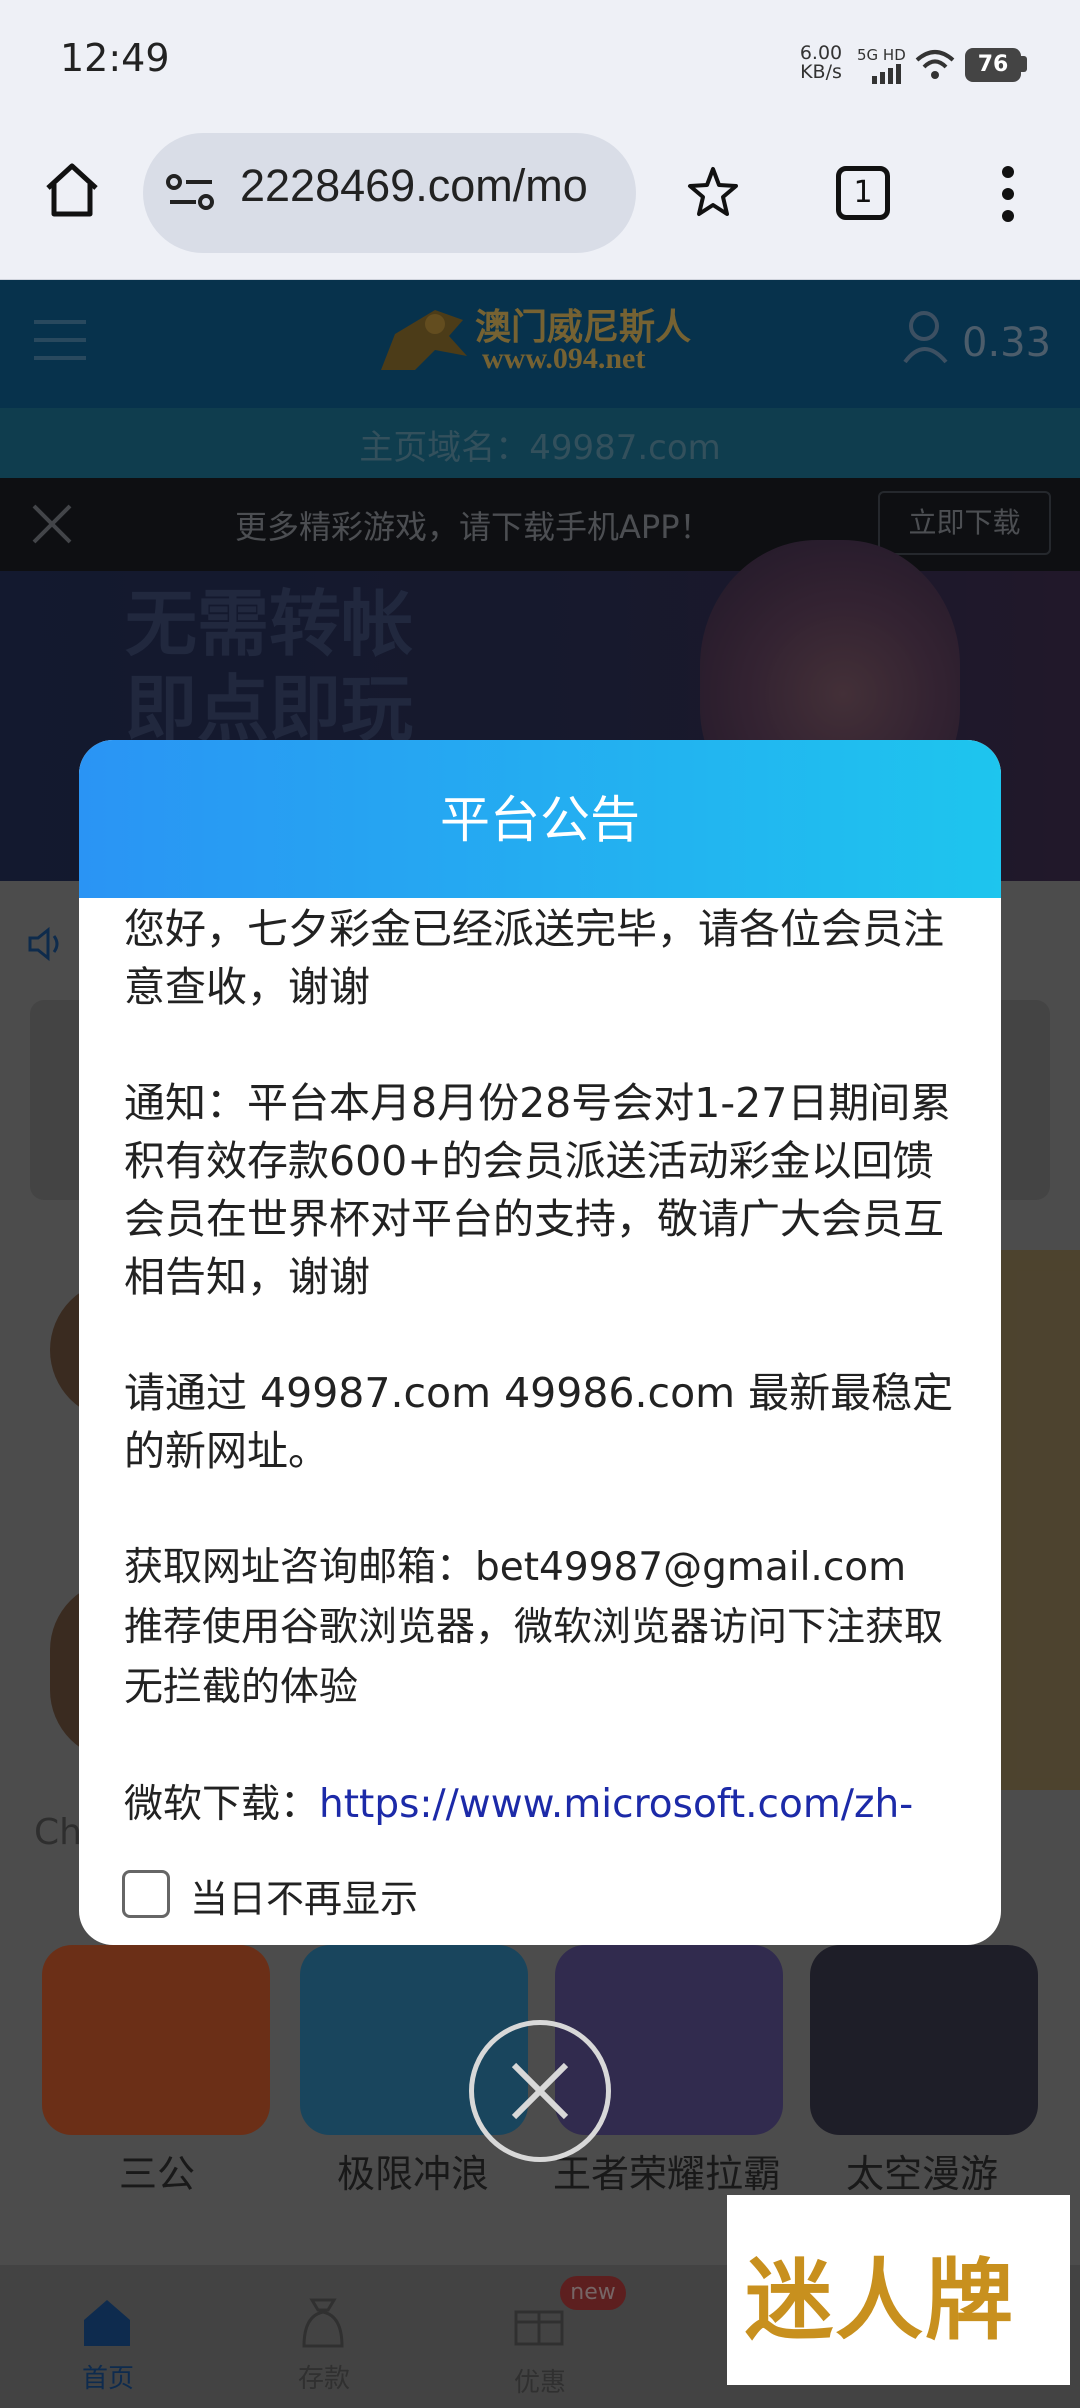  Describe the element at coordinates (534, 1657) in the screenshot. I see `browser-recommendation-text: 推荐使用谷歌浏览器，微软浏览器访问下注获取无拦截的体验` at that location.